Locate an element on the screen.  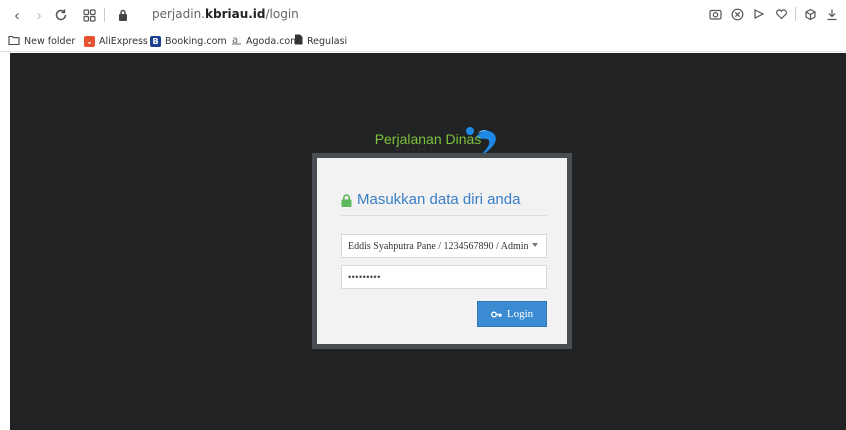
adblock-icon is located at coordinates (737, 14).